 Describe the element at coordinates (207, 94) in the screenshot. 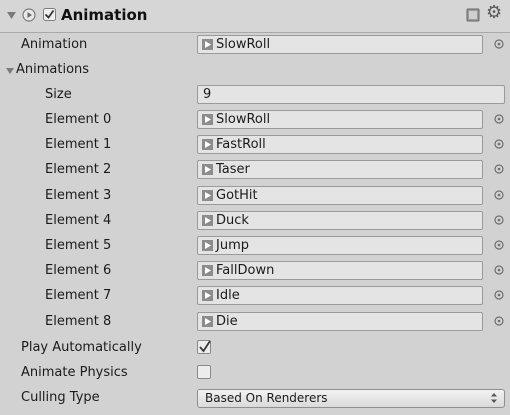

I see `size-value: 9` at that location.